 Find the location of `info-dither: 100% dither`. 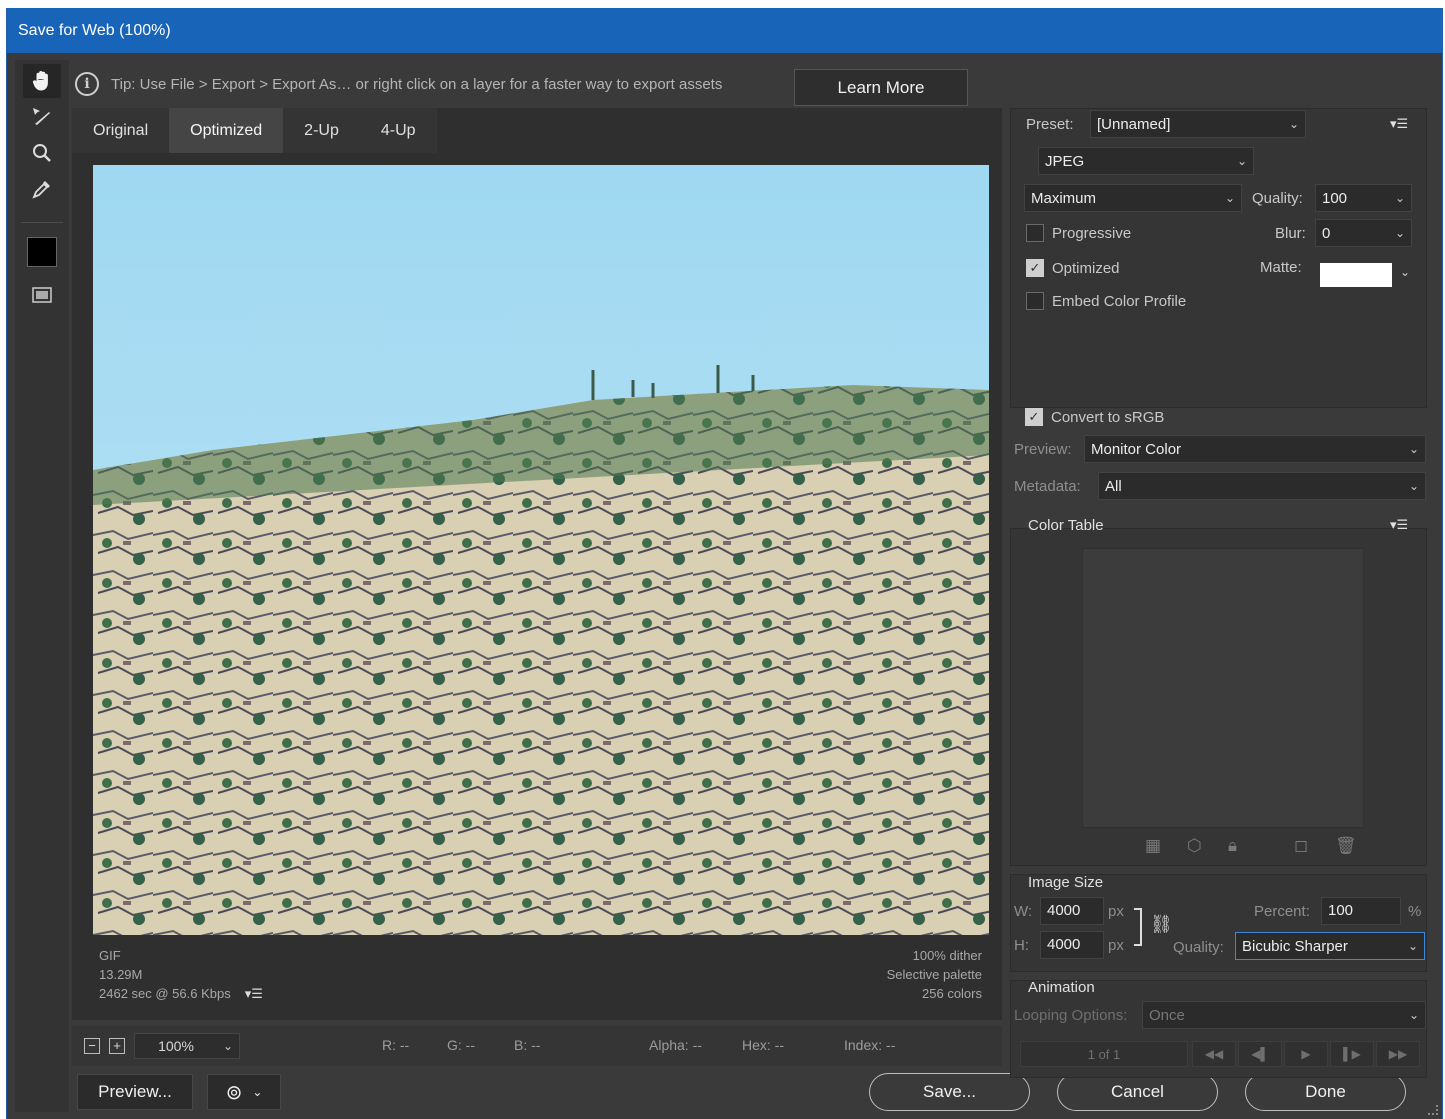

info-dither: 100% dither is located at coordinates (947, 955).